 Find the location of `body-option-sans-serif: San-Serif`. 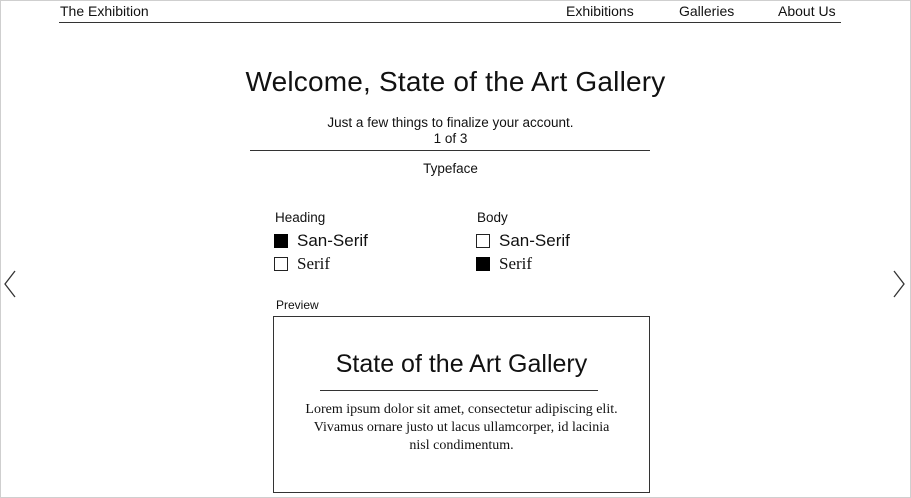

body-option-sans-serif: San-Serif is located at coordinates (523, 241).